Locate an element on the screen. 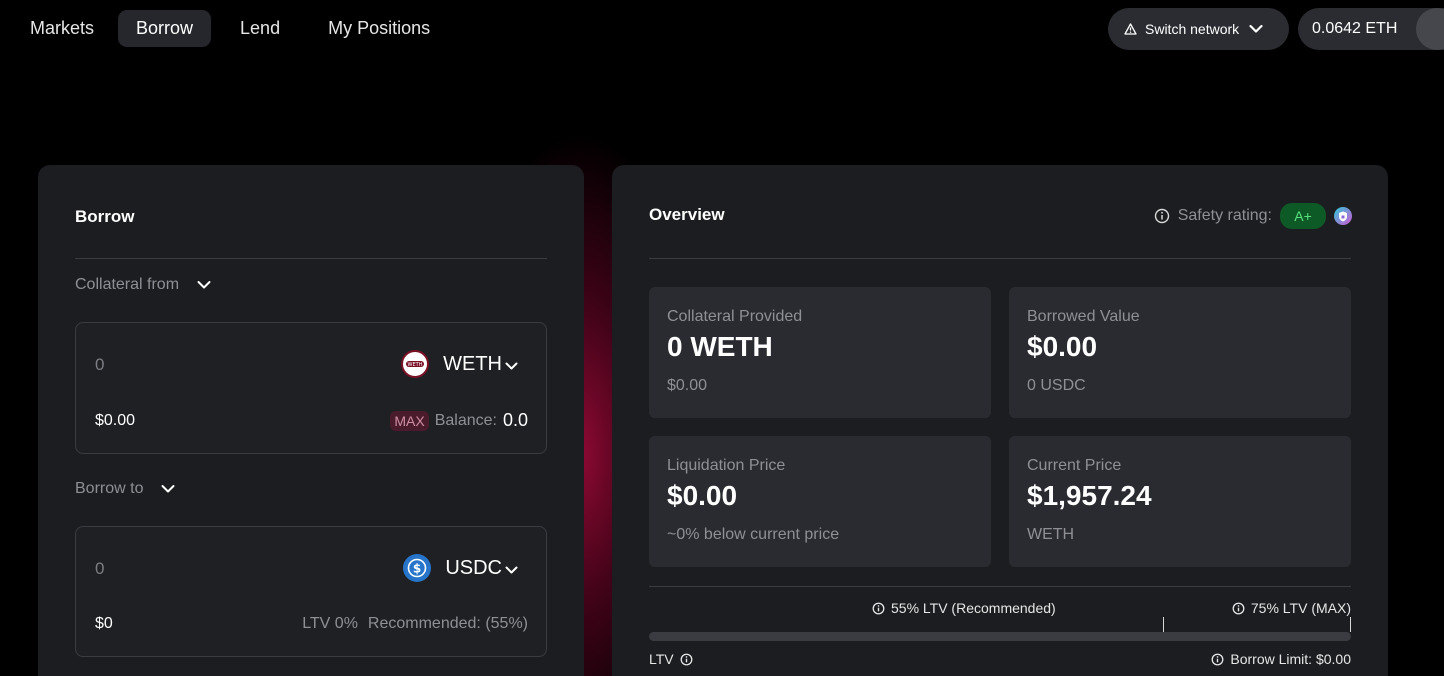  ltv-recommended-text: 55% LTV (Recommended) is located at coordinates (973, 608).